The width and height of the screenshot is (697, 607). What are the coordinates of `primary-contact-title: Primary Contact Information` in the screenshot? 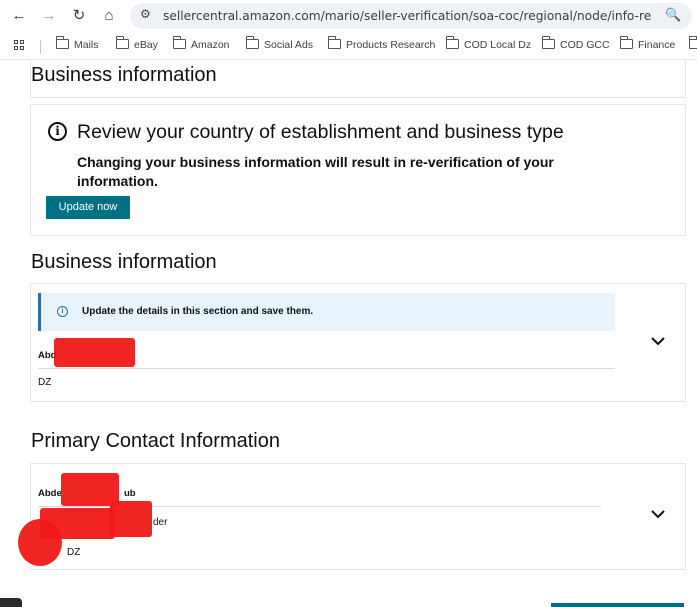 It's located at (155, 441).